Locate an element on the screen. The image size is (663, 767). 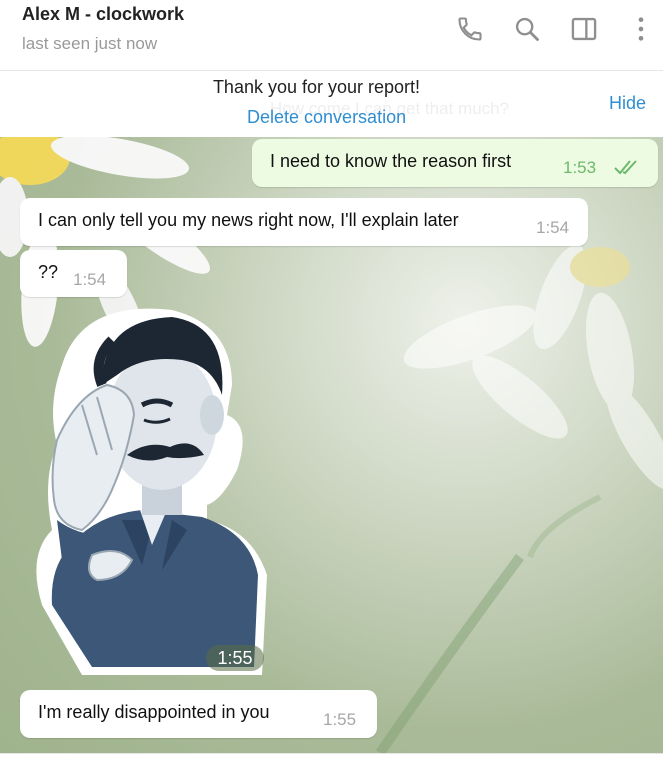
delete-conversation-link: Delete conversation is located at coordinates (326, 117).